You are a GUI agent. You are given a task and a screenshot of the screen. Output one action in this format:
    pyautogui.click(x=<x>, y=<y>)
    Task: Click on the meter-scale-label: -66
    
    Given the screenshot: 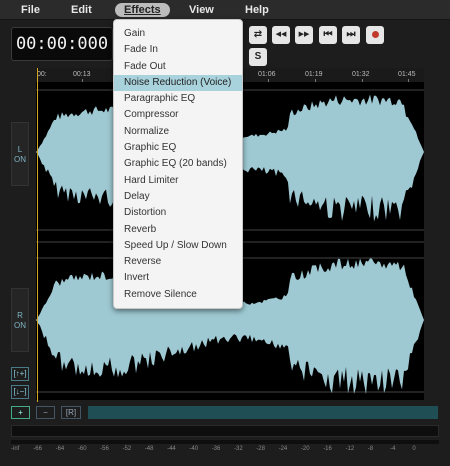 What is the action you would take?
    pyautogui.click(x=37, y=449)
    